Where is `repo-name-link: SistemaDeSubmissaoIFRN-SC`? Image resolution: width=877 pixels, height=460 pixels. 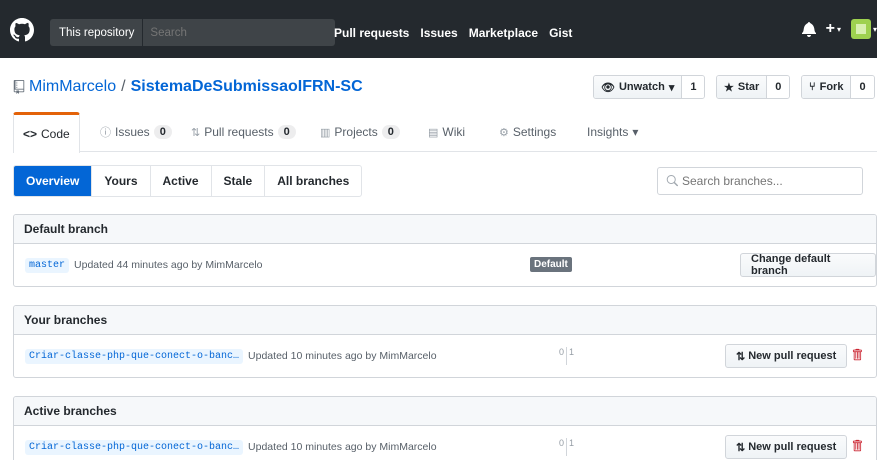 repo-name-link: SistemaDeSubmissaoIFRN-SC is located at coordinates (247, 87).